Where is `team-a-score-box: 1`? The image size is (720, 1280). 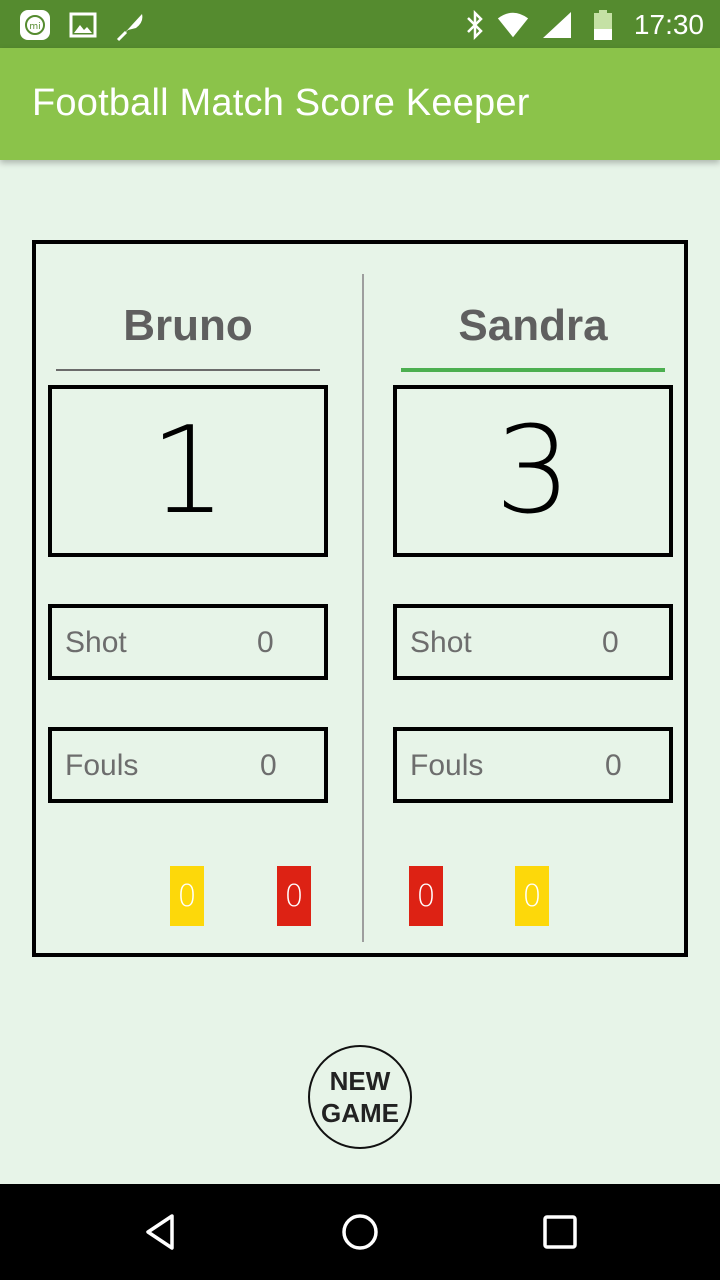
team-a-score-box: 1 is located at coordinates (188, 471).